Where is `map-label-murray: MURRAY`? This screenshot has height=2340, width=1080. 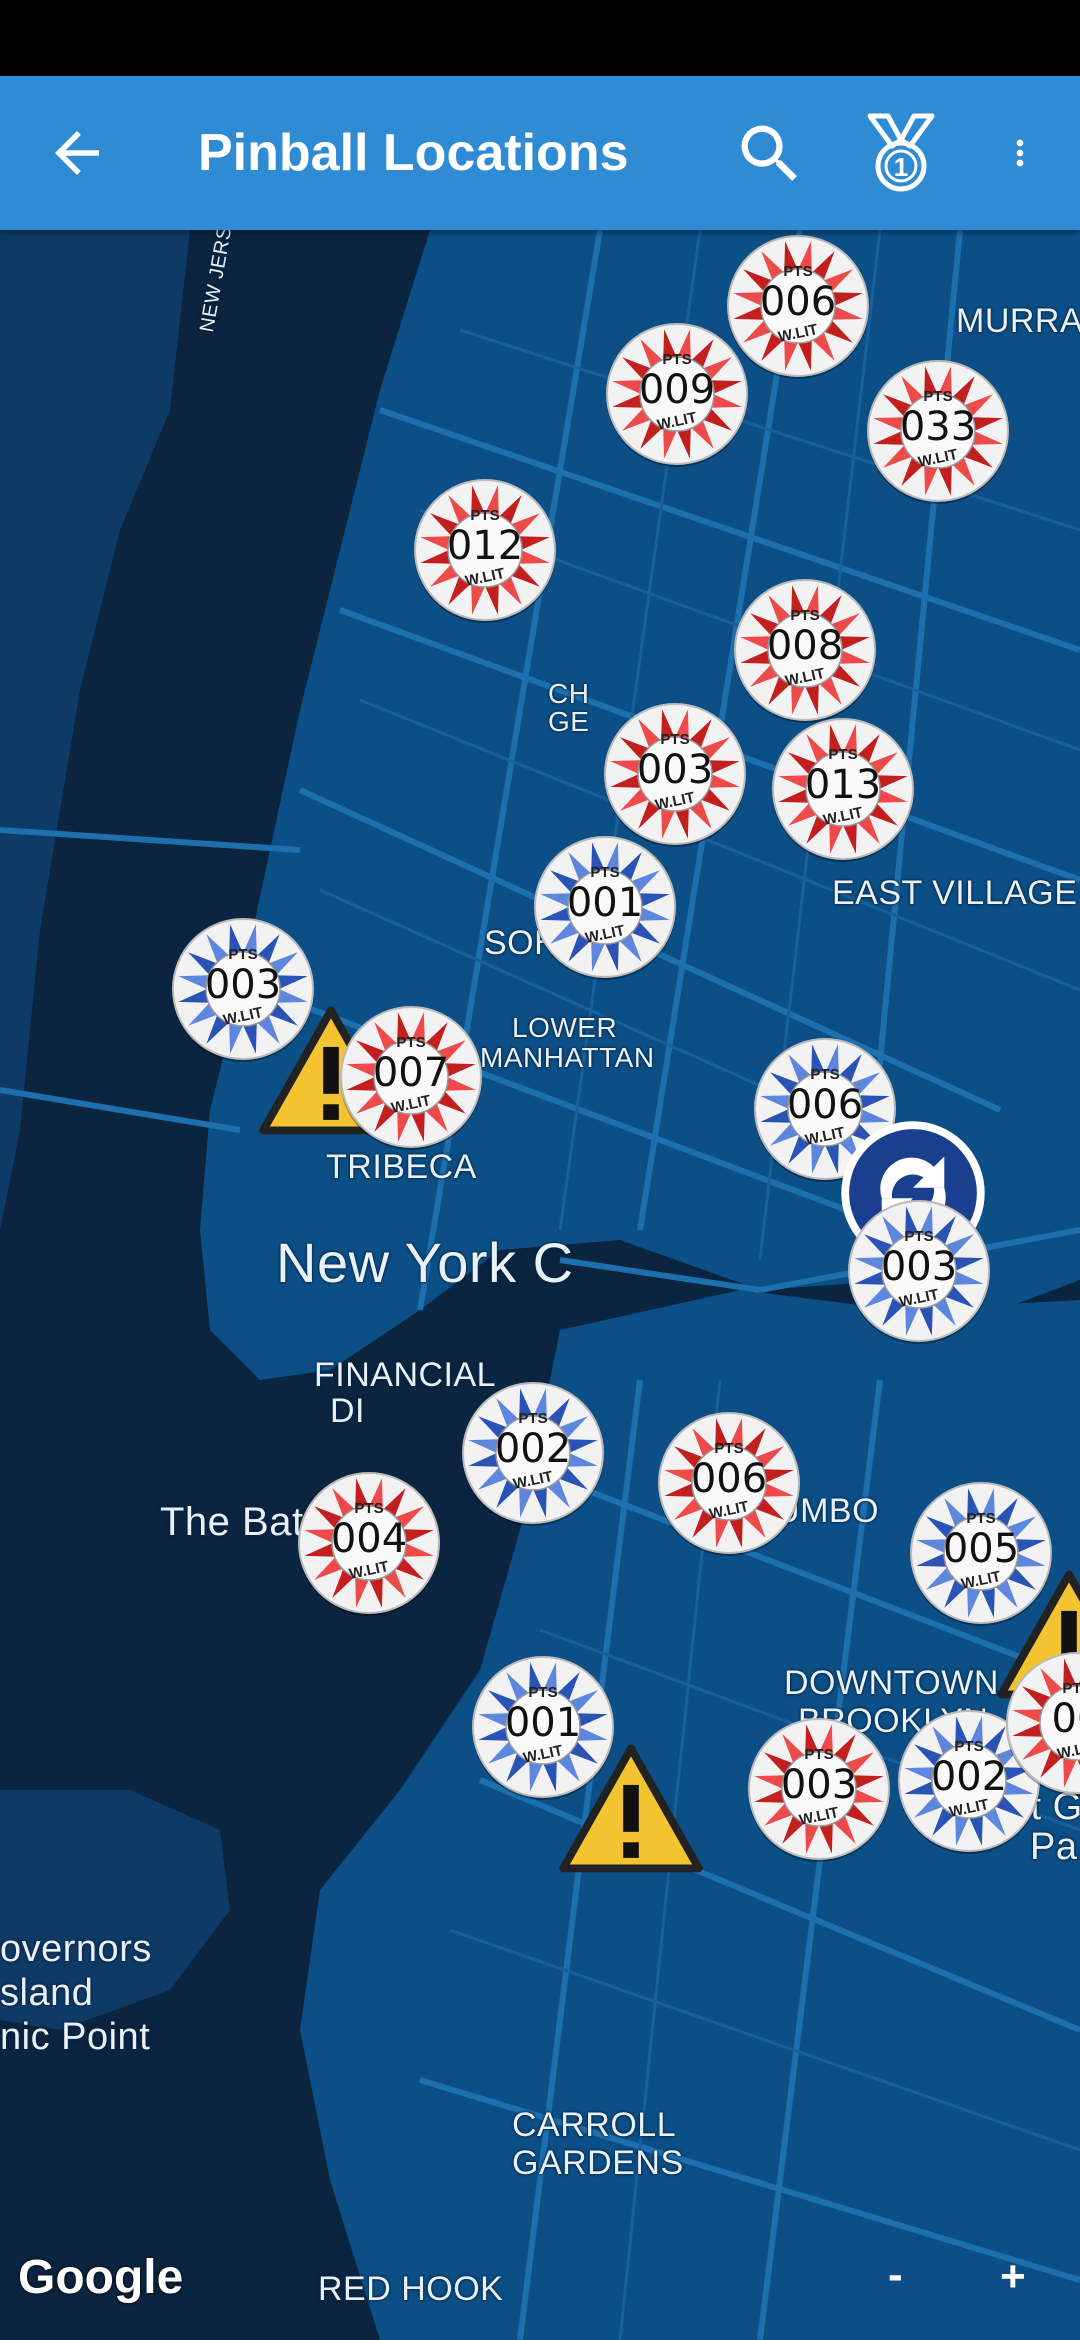
map-label-murray: MURRAY is located at coordinates (1018, 321).